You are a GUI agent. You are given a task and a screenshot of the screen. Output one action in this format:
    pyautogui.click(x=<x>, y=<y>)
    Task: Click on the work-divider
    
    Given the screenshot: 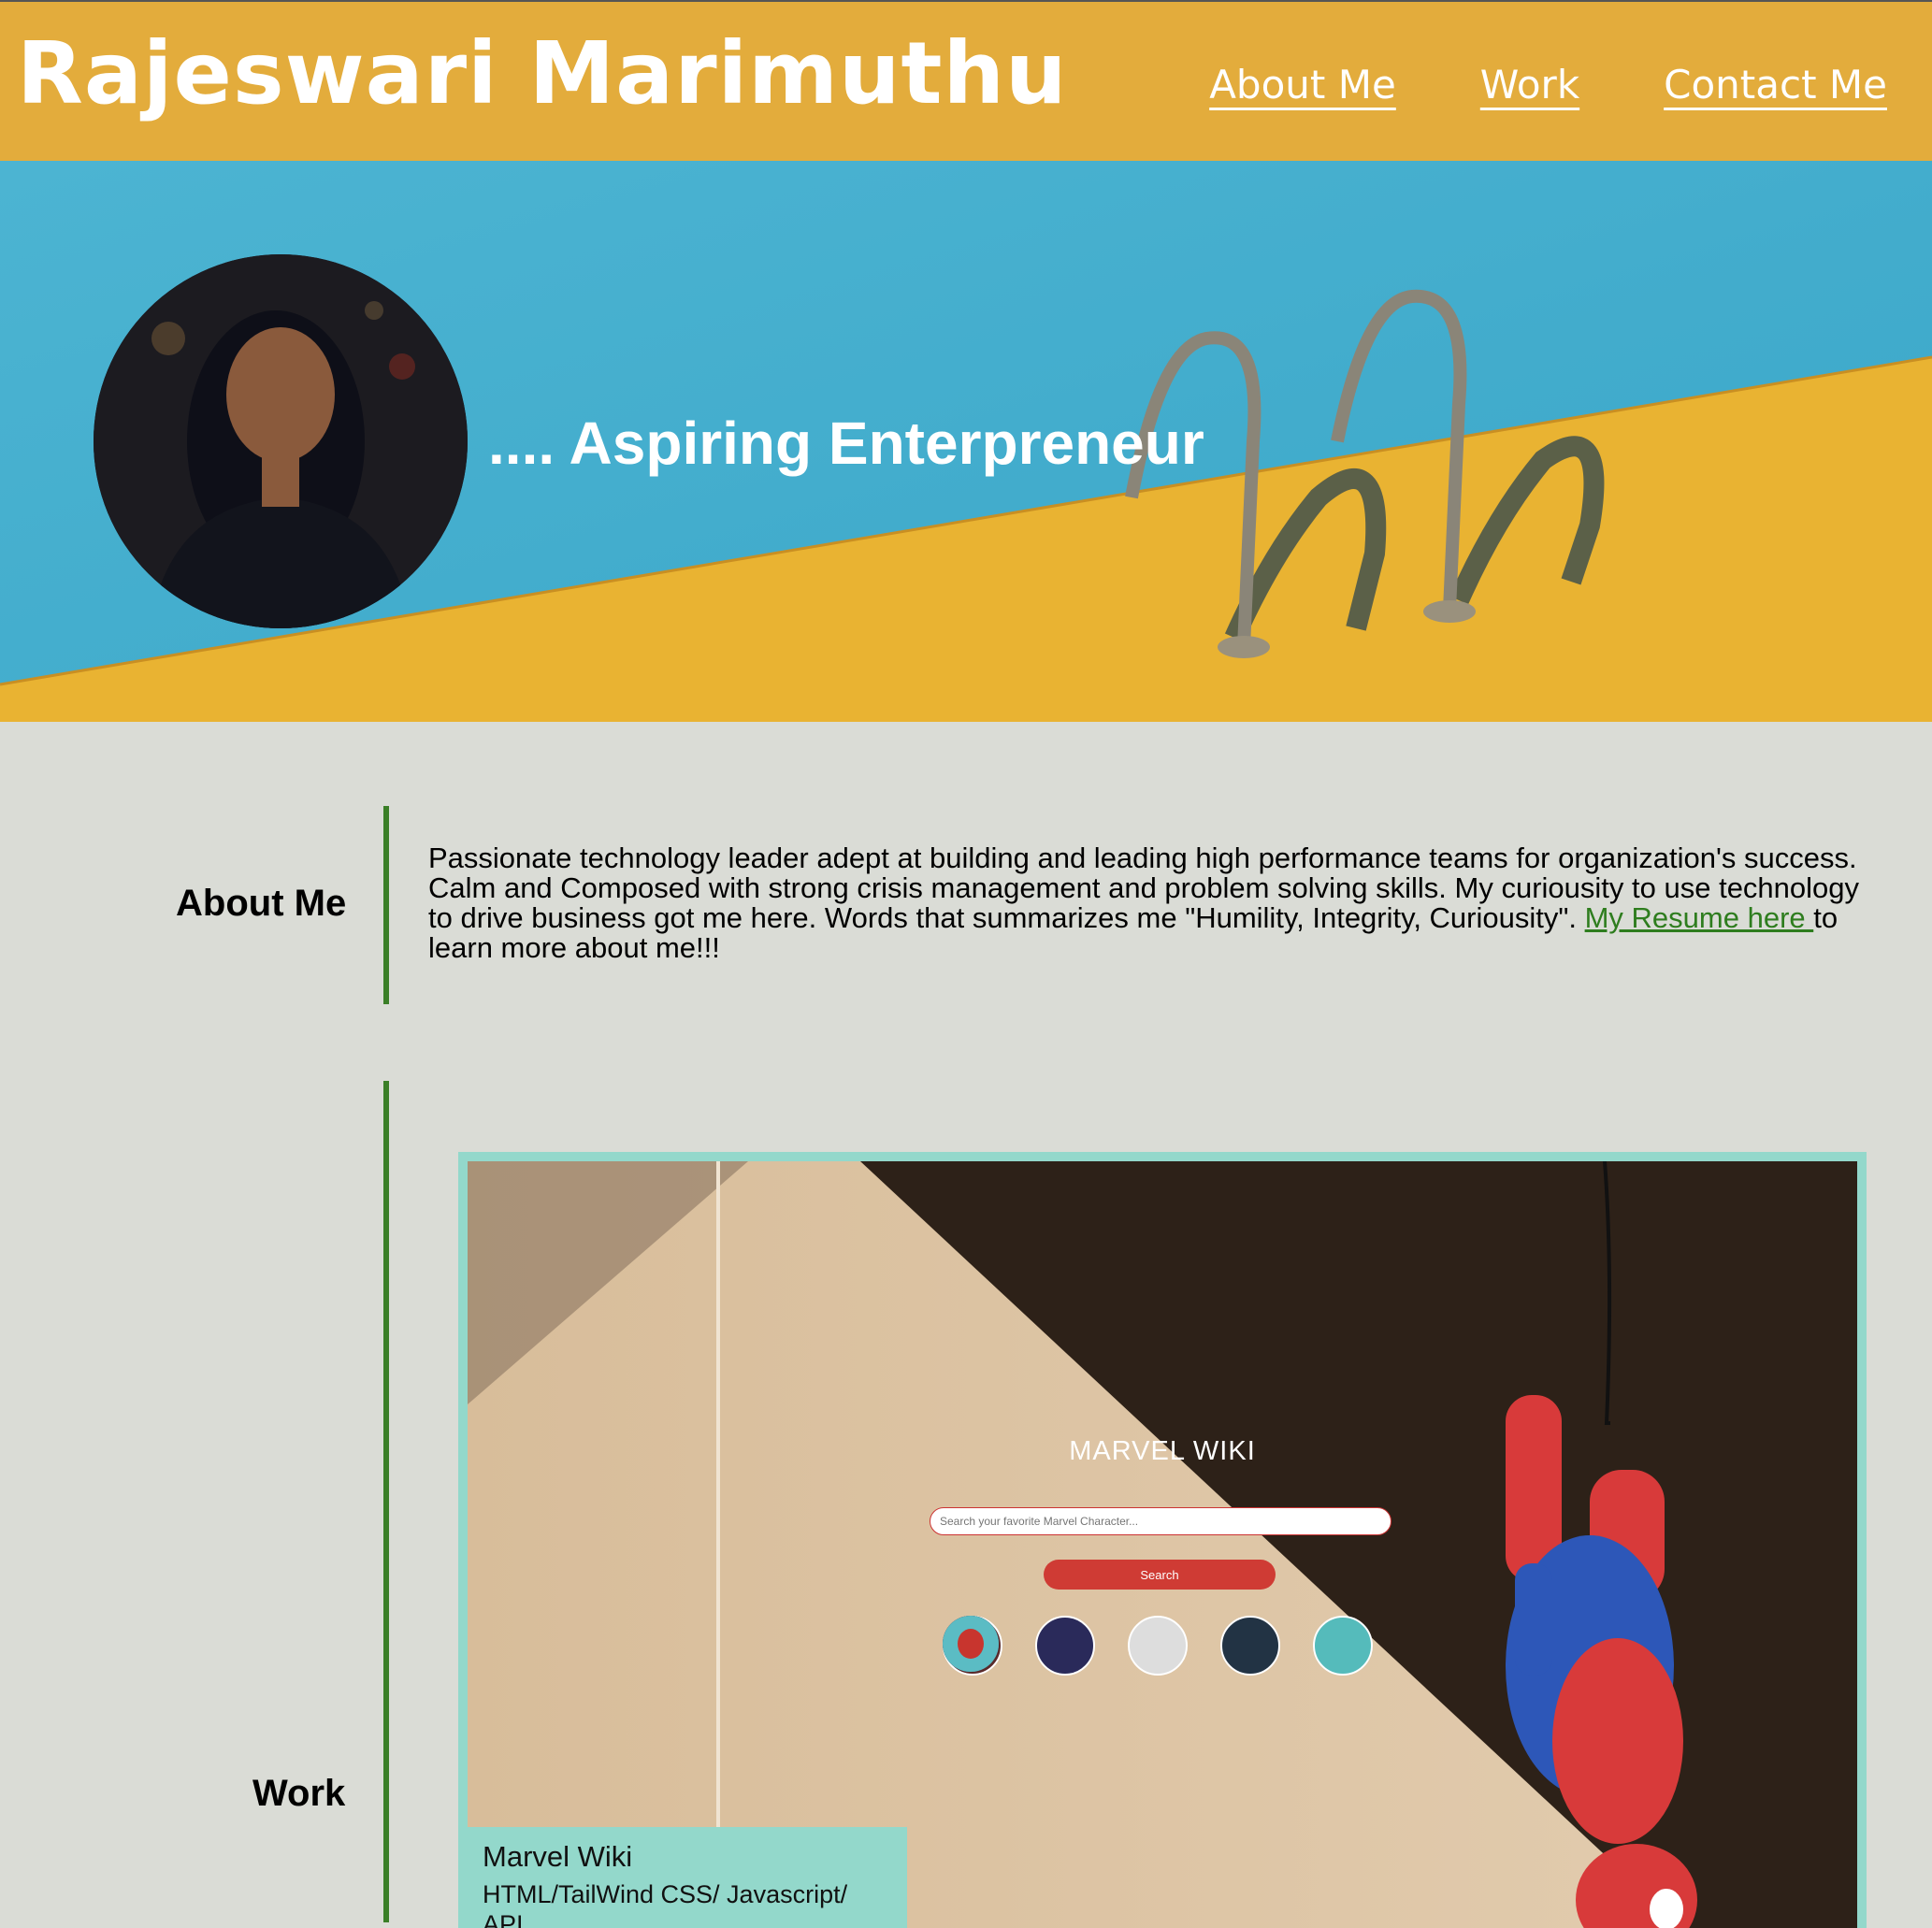 What is the action you would take?
    pyautogui.click(x=386, y=1501)
    